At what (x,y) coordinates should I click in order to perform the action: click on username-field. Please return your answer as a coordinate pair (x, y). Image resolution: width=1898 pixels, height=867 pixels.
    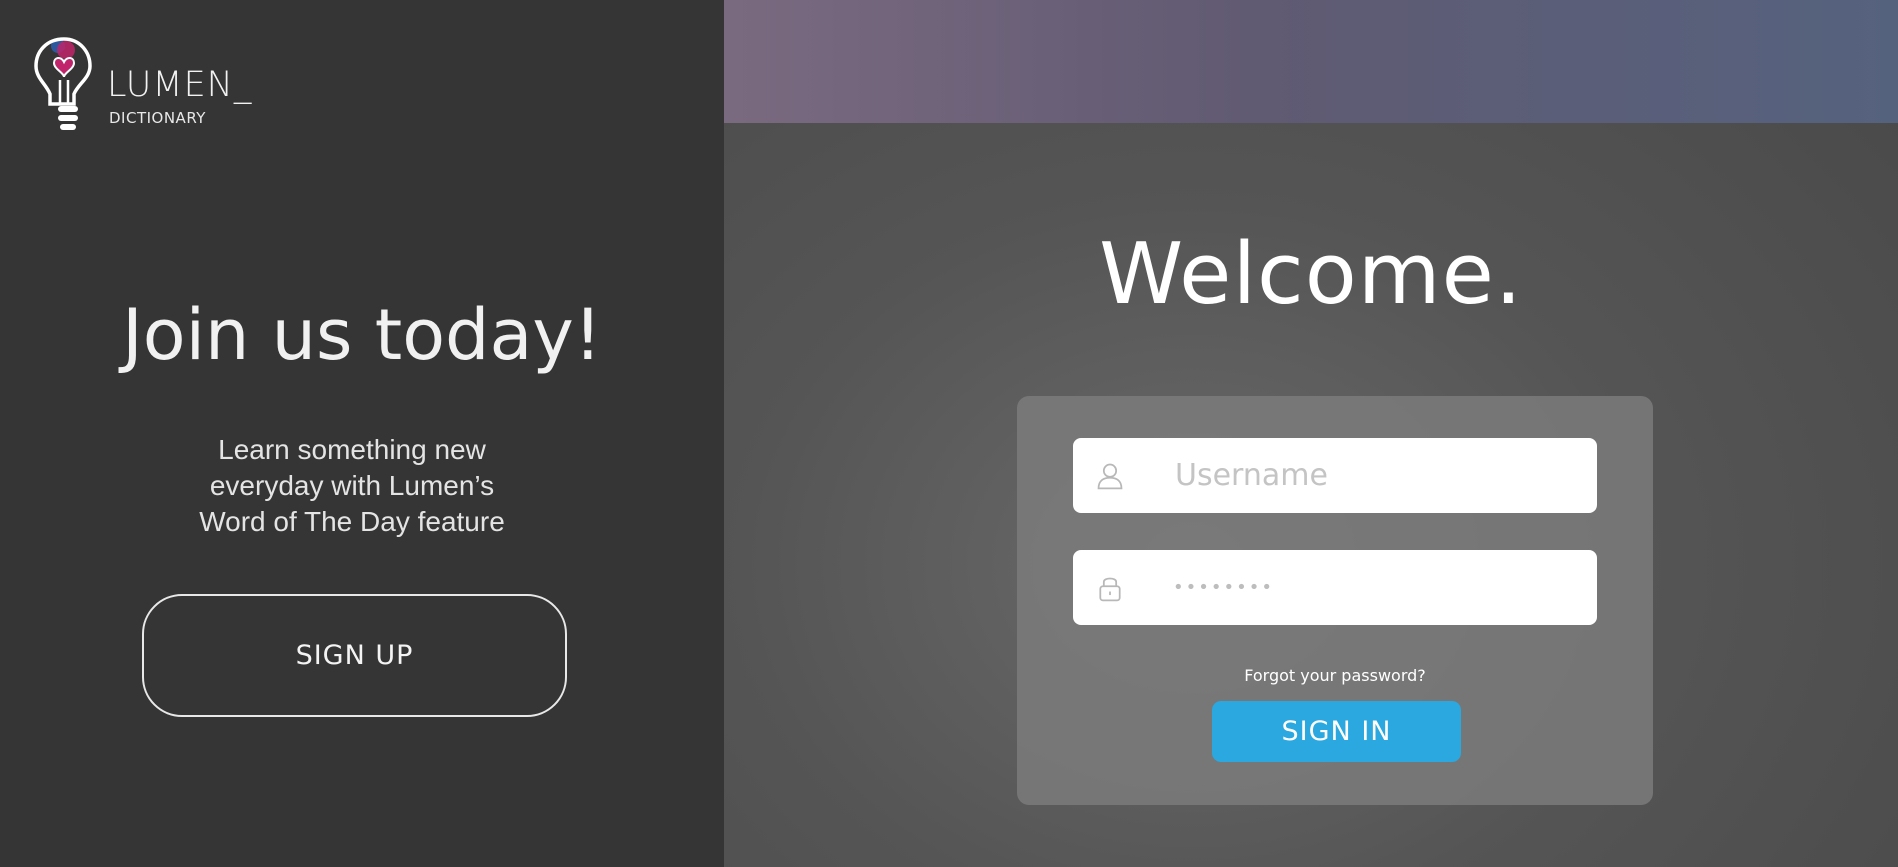
    Looking at the image, I should click on (1335, 475).